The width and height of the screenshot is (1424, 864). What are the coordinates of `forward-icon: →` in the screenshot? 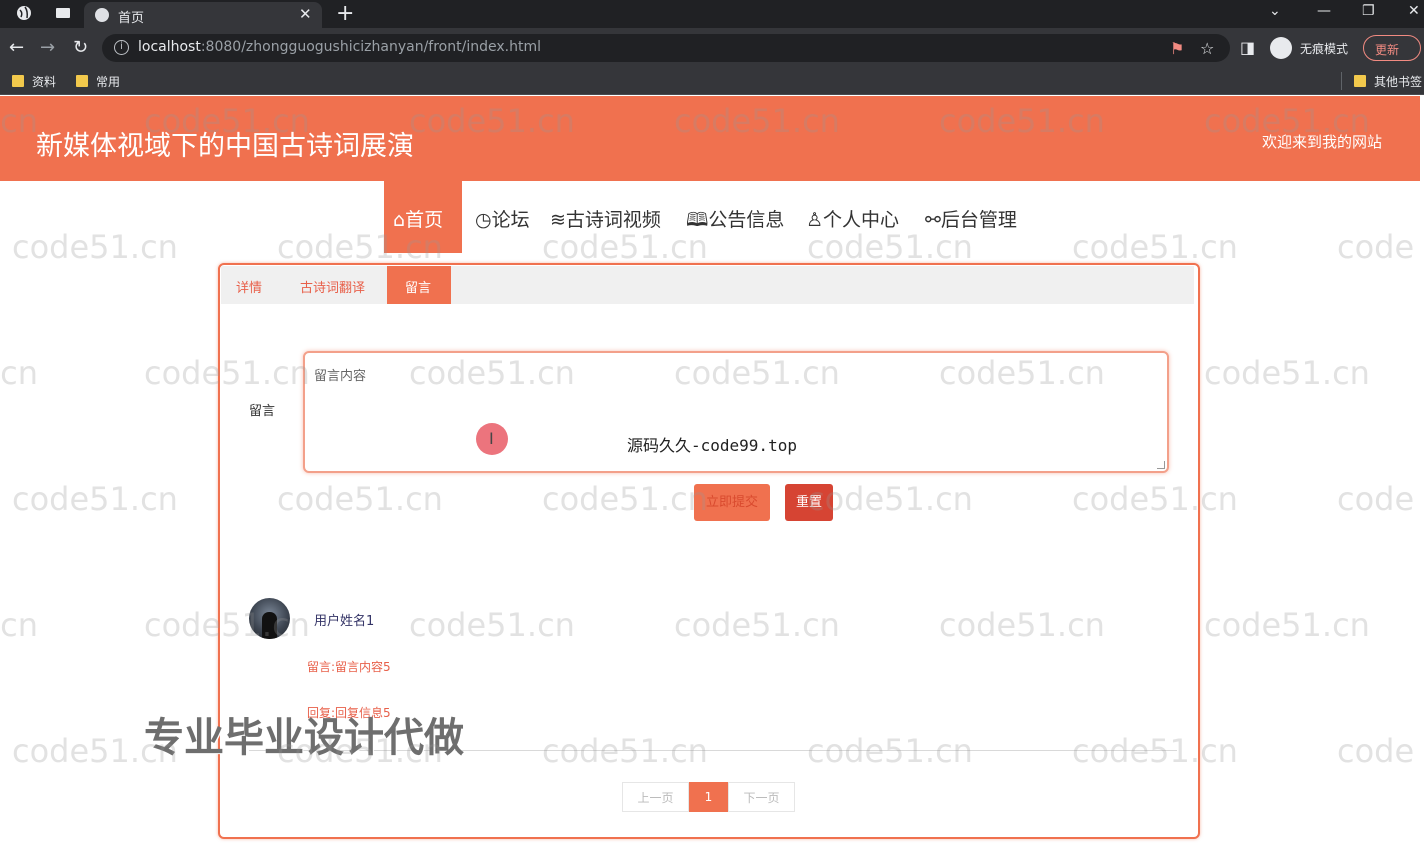 It's located at (47, 47).